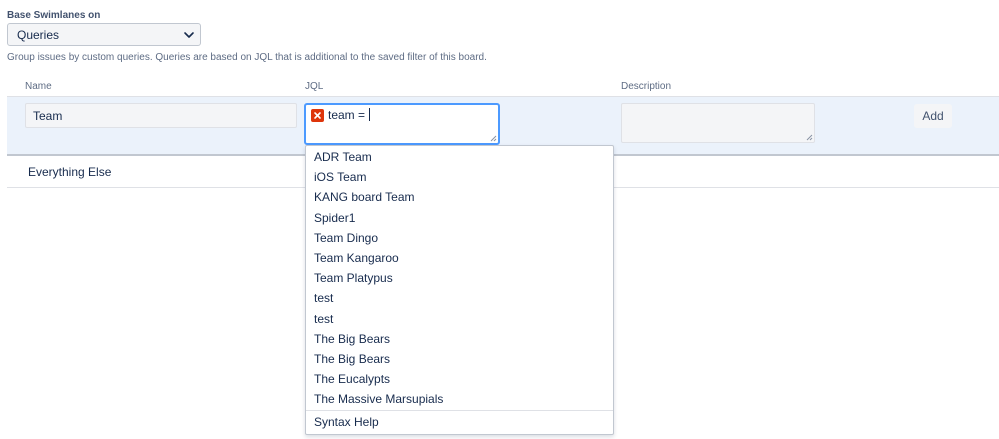 The height and width of the screenshot is (439, 999). Describe the element at coordinates (38, 34) in the screenshot. I see `swimlanes-select-value: Queries` at that location.